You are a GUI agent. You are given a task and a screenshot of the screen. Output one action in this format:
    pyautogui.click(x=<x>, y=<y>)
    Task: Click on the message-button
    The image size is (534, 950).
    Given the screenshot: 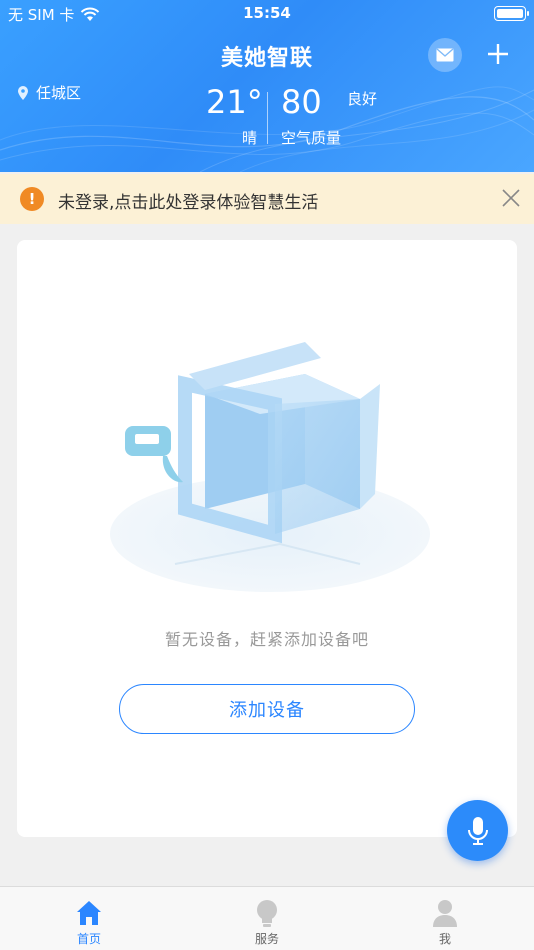 What is the action you would take?
    pyautogui.click(x=445, y=55)
    